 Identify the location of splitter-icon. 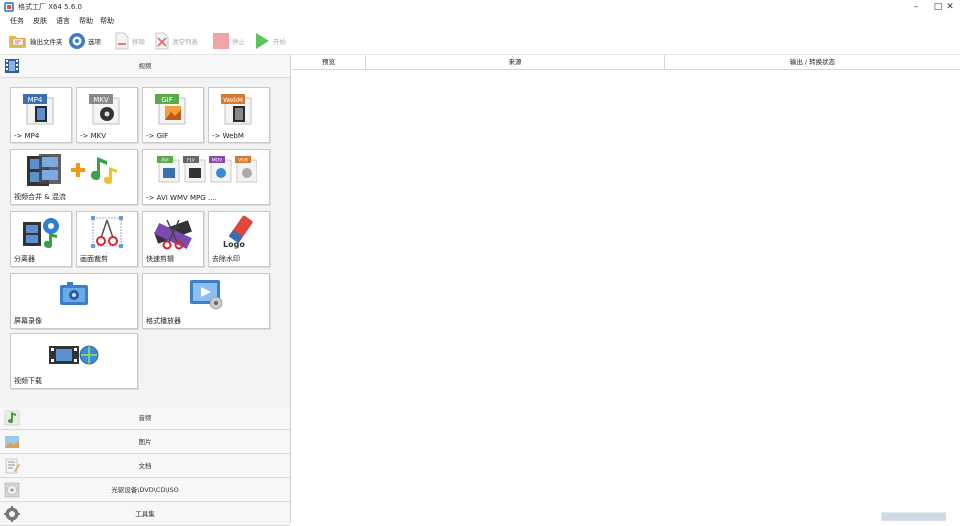
(41, 233).